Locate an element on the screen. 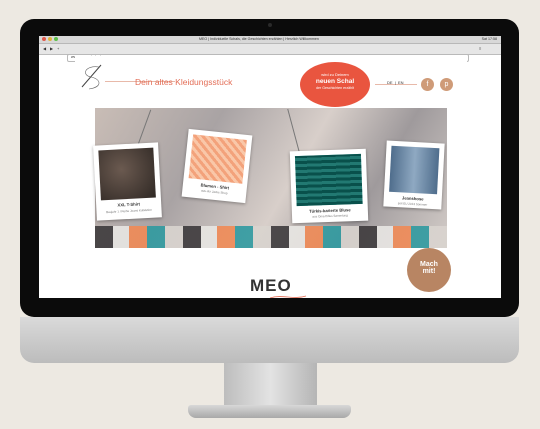 Image resolution: width=540 pixels, height=429 pixels. monitor-stand is located at coordinates (270, 385).